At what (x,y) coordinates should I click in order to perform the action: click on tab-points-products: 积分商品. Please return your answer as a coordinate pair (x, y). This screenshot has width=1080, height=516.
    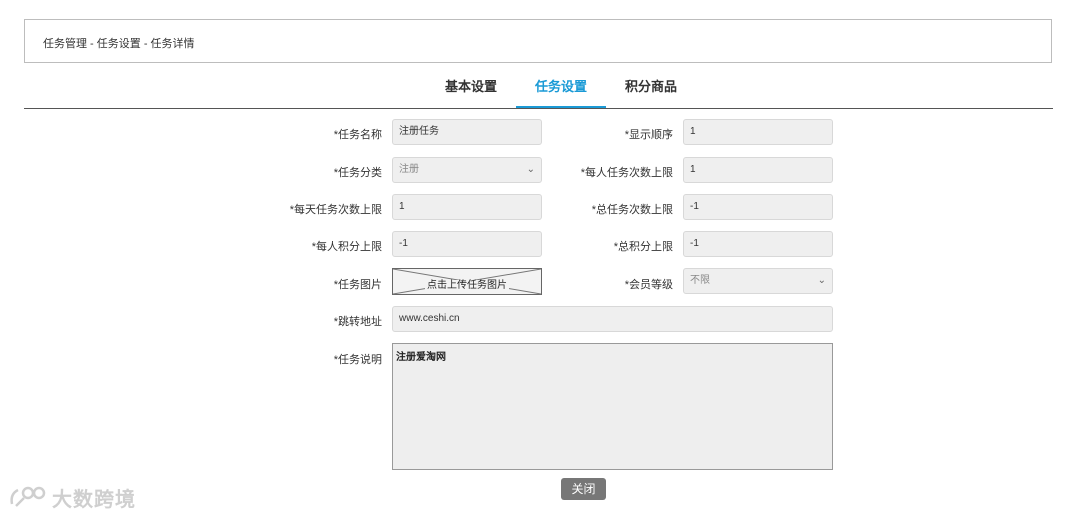
    Looking at the image, I should click on (651, 89).